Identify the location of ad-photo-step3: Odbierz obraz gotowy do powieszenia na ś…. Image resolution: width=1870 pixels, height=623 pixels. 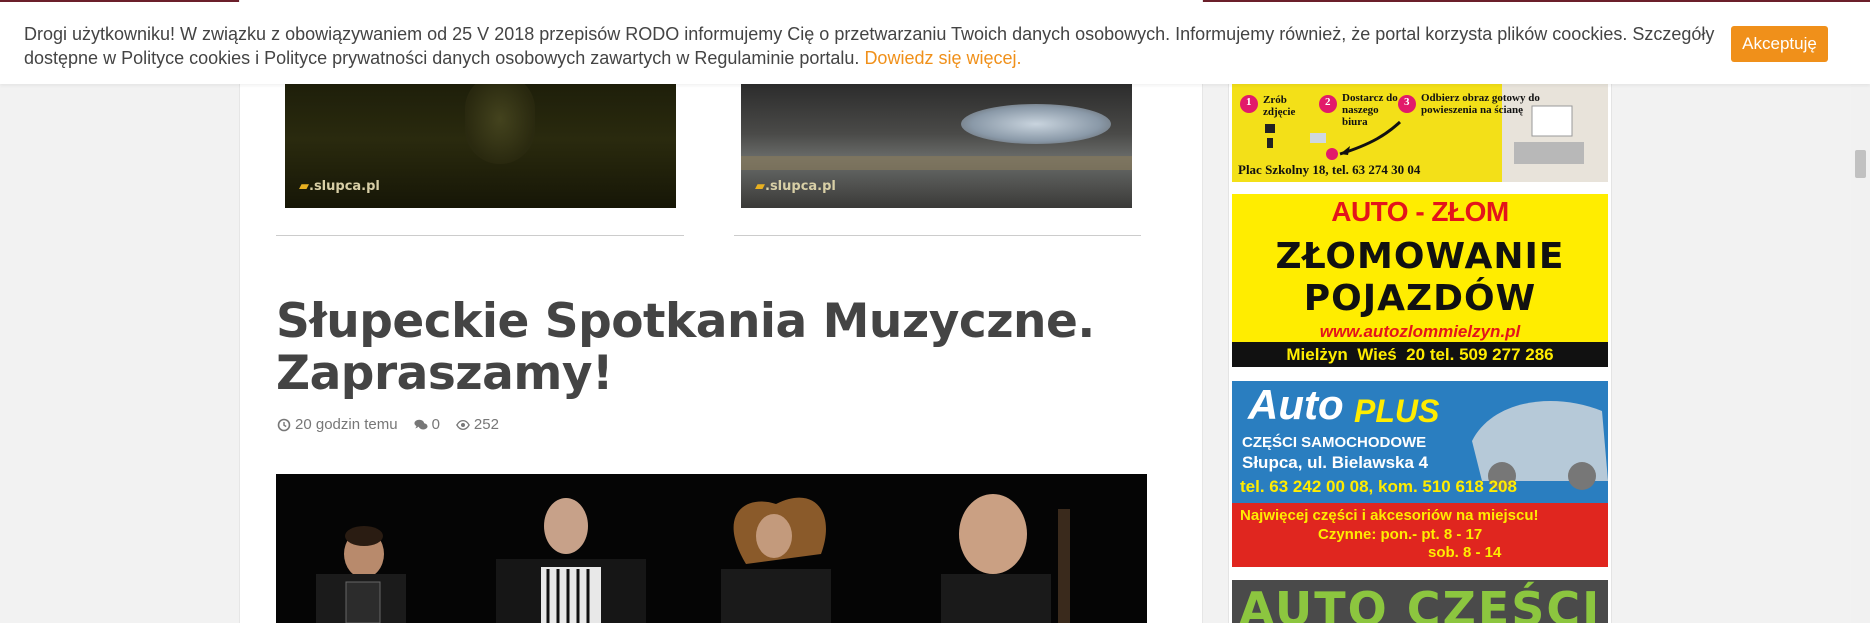
(1480, 104).